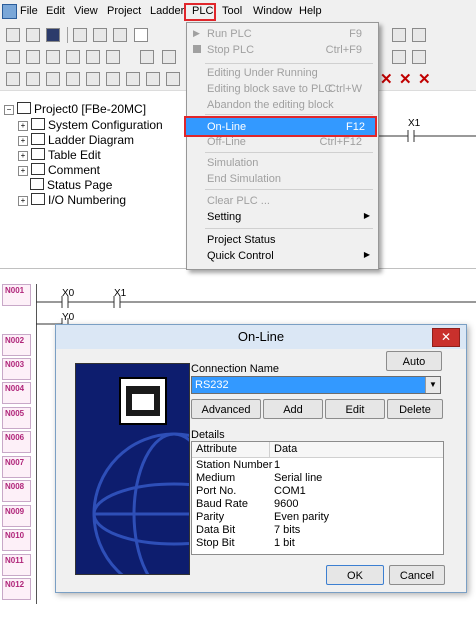  What do you see at coordinates (13, 57) in the screenshot?
I see `cut-icon` at bounding box center [13, 57].